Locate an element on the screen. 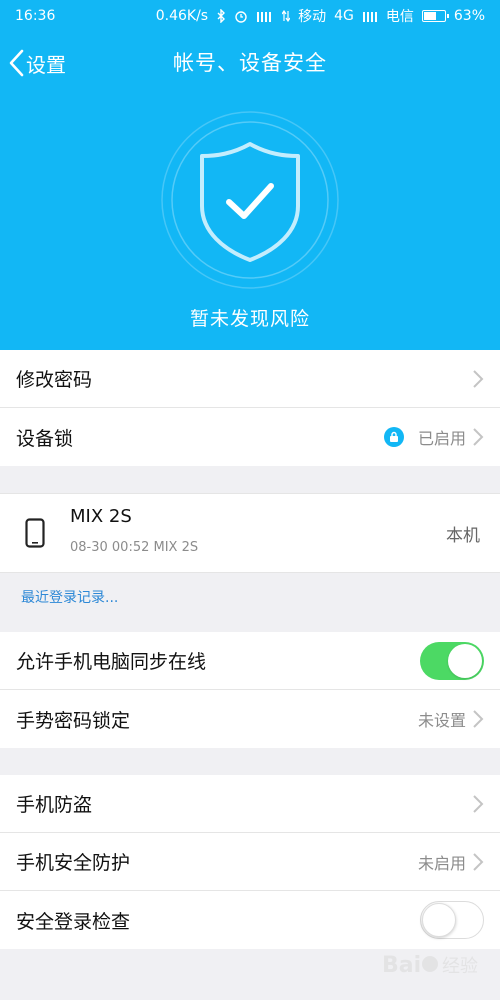 This screenshot has height=1000, width=500. allow-sync-toggle is located at coordinates (452, 660).